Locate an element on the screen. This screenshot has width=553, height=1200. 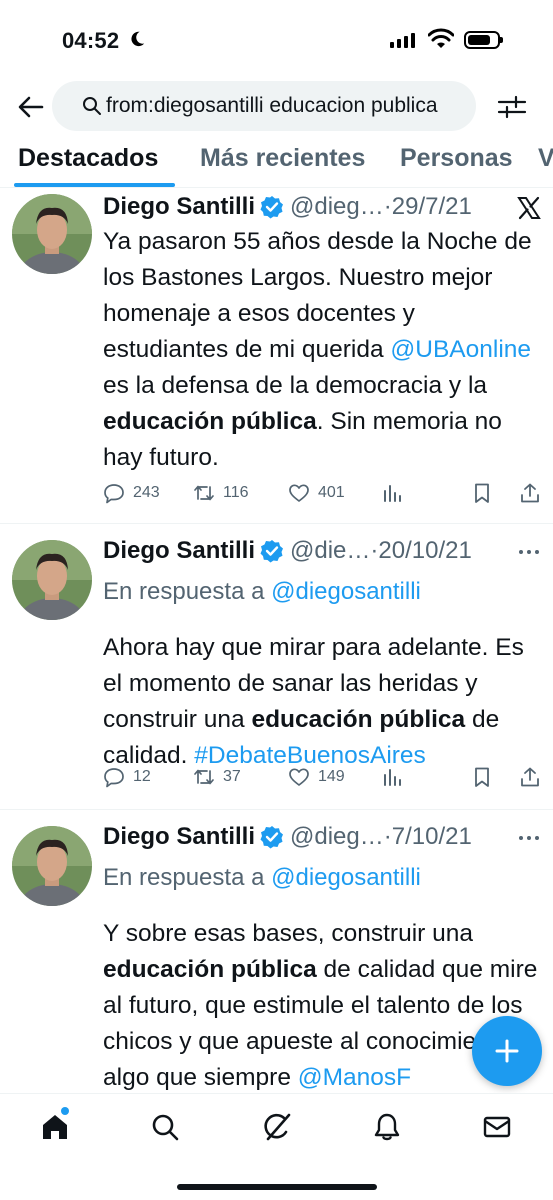
tweet-date: ·7/10/21 is located at coordinates (428, 837).